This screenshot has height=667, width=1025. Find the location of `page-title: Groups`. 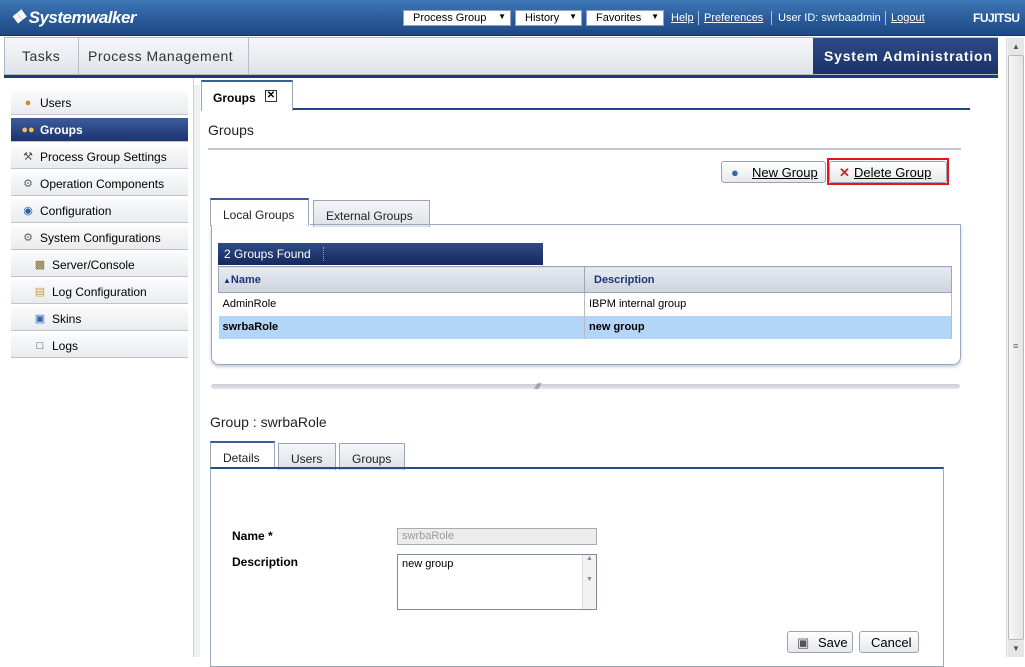

page-title: Groups is located at coordinates (231, 130).